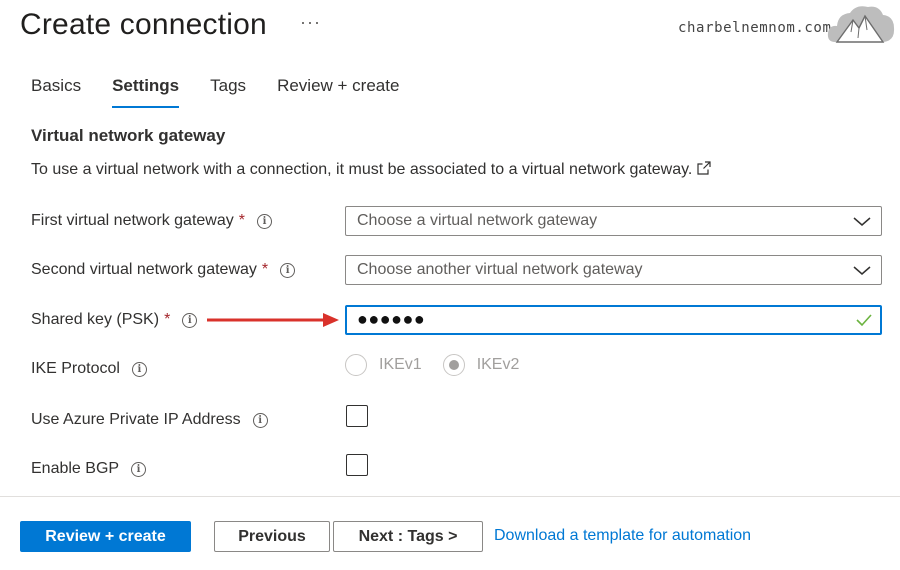 The width and height of the screenshot is (900, 570). What do you see at coordinates (105, 536) in the screenshot?
I see `review-create-button: Review + create` at bounding box center [105, 536].